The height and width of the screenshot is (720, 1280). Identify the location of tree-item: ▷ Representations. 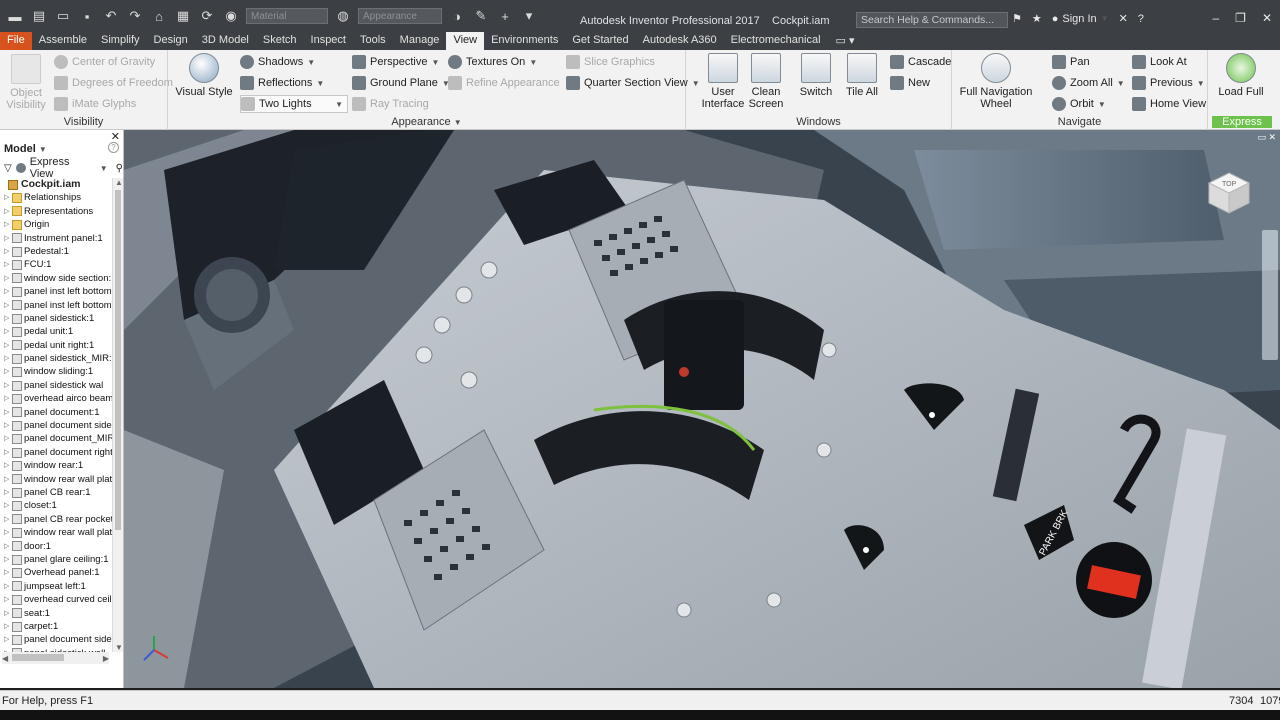
(56, 211).